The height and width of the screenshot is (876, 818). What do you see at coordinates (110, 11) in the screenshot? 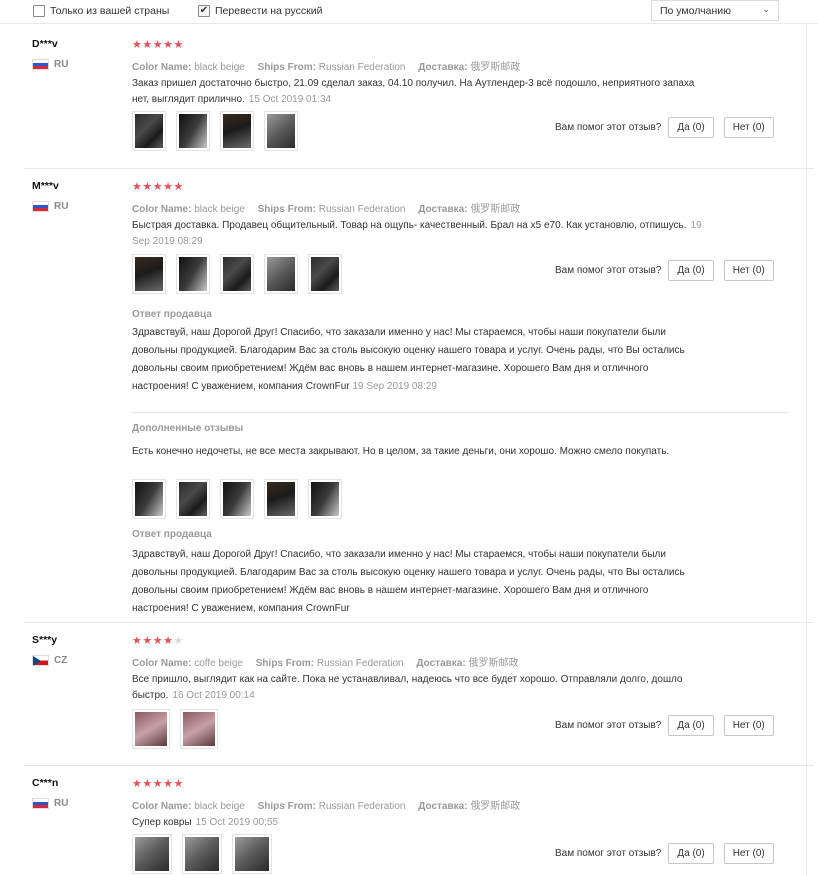
I see `only-country-label: Только из вашей страны` at bounding box center [110, 11].